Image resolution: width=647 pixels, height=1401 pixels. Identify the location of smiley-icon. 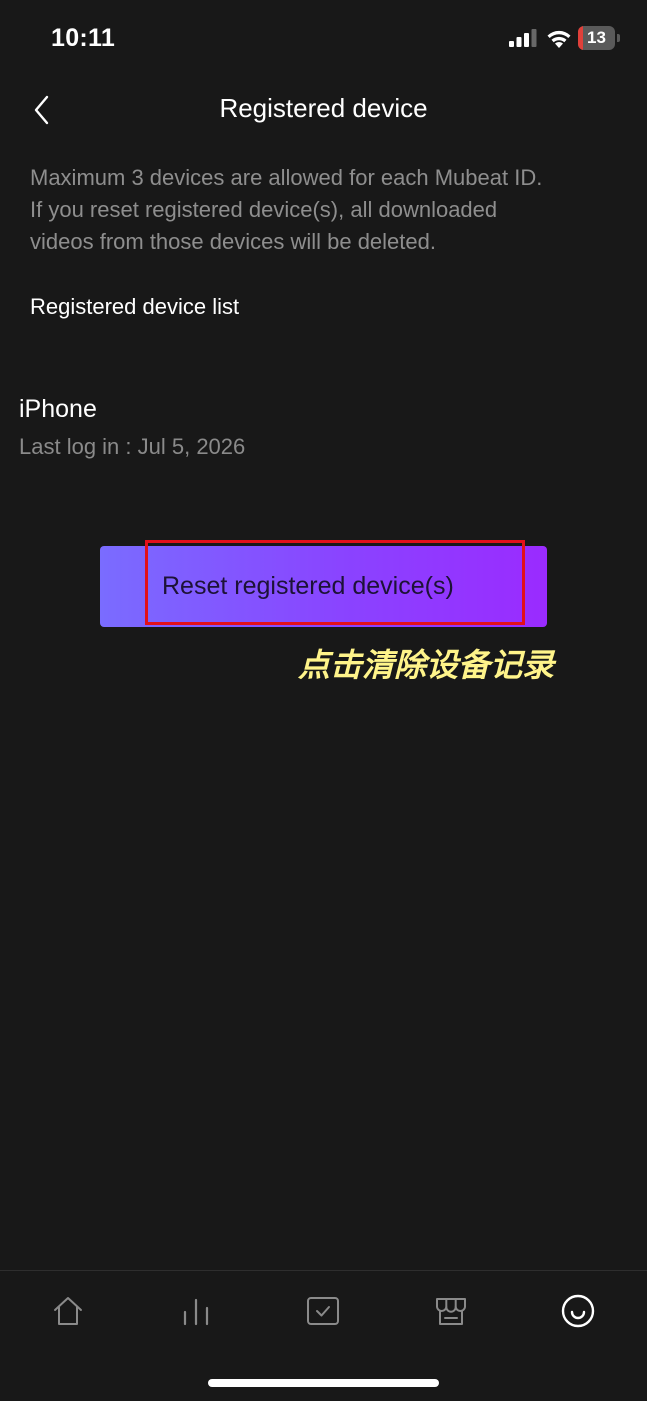
(578, 1311).